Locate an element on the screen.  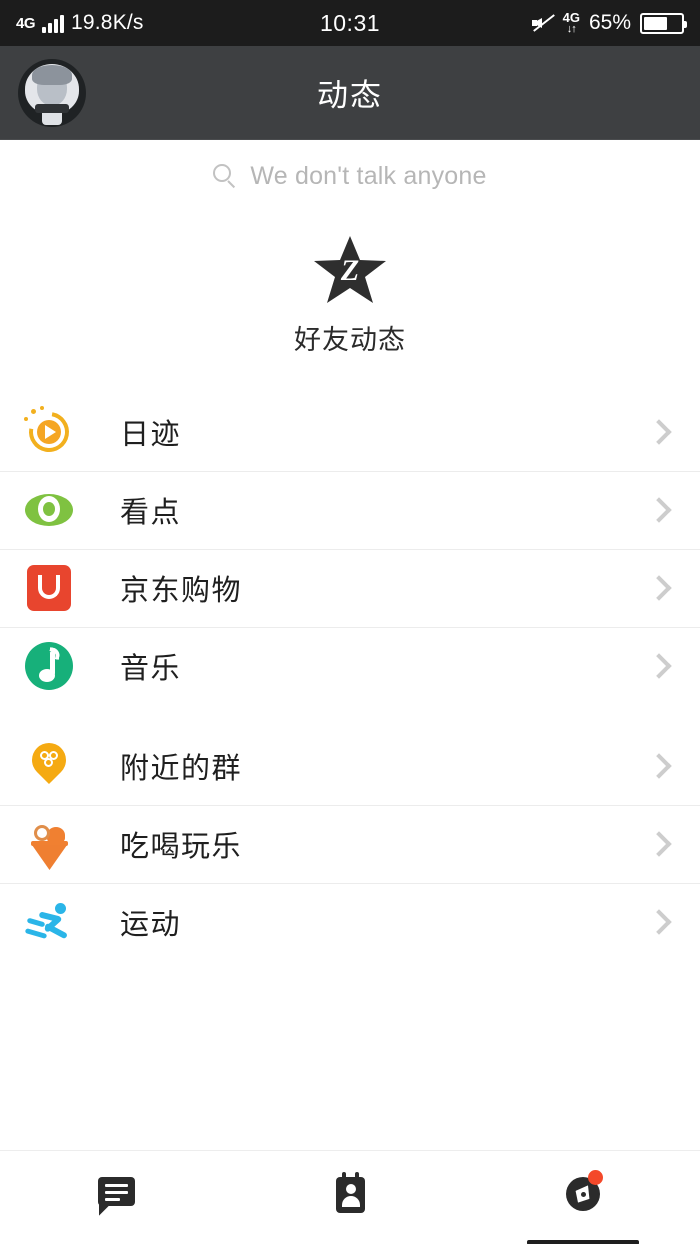
list-item-label: 日迹 is located at coordinates (151, 435).